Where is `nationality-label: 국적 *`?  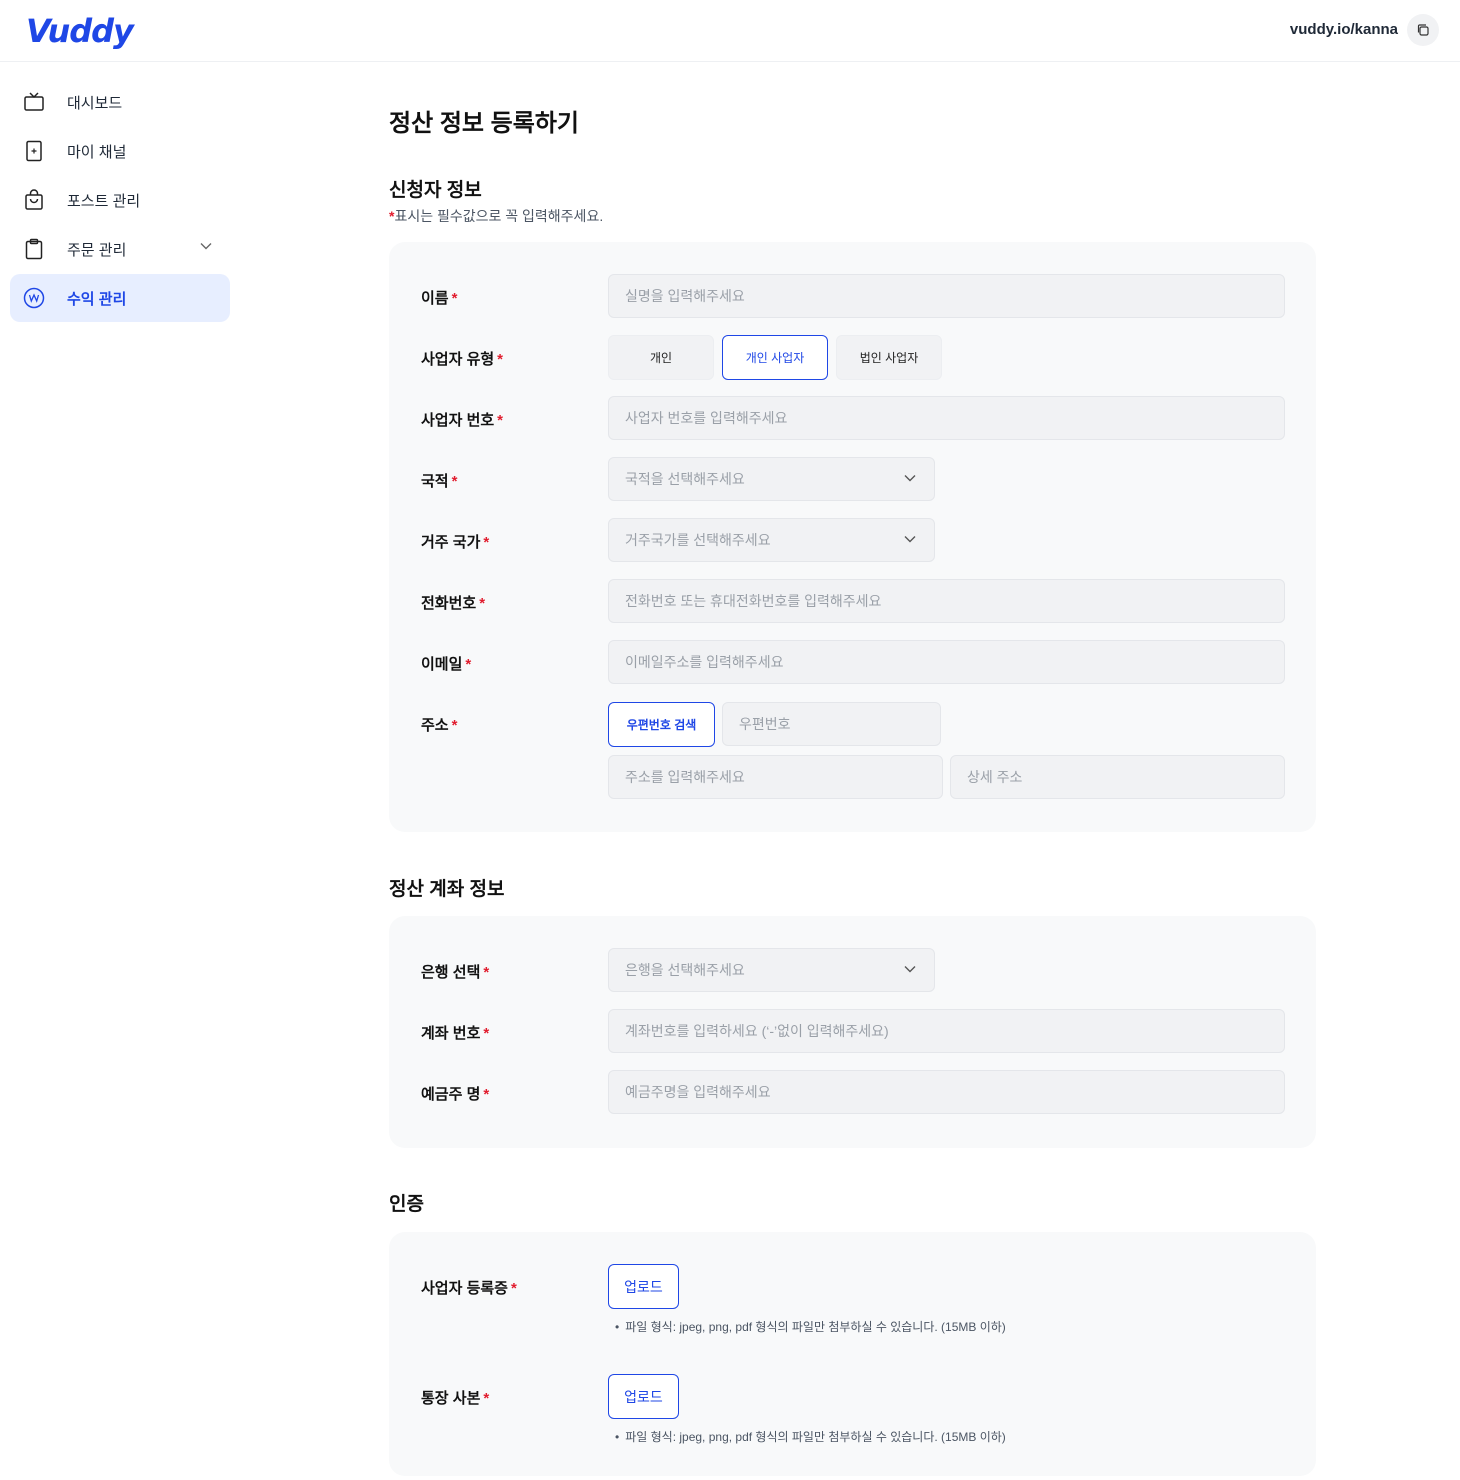 nationality-label: 국적 * is located at coordinates (439, 480).